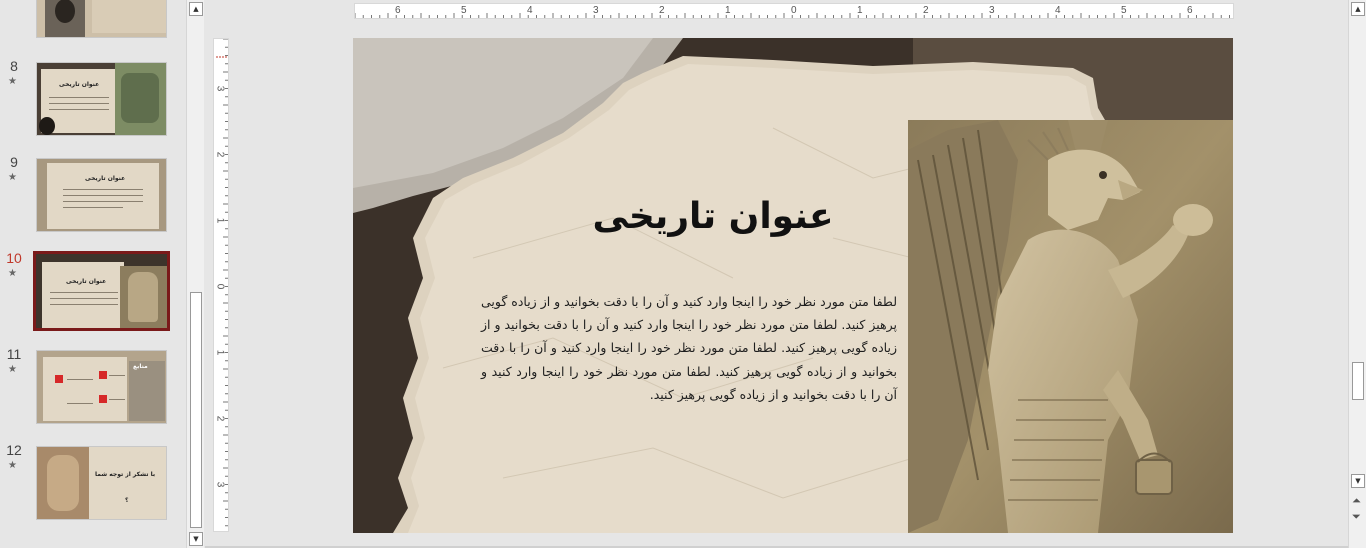  Describe the element at coordinates (101, 195) in the screenshot. I see `slide-thumbnail-9: عنوان تاریخی` at that location.